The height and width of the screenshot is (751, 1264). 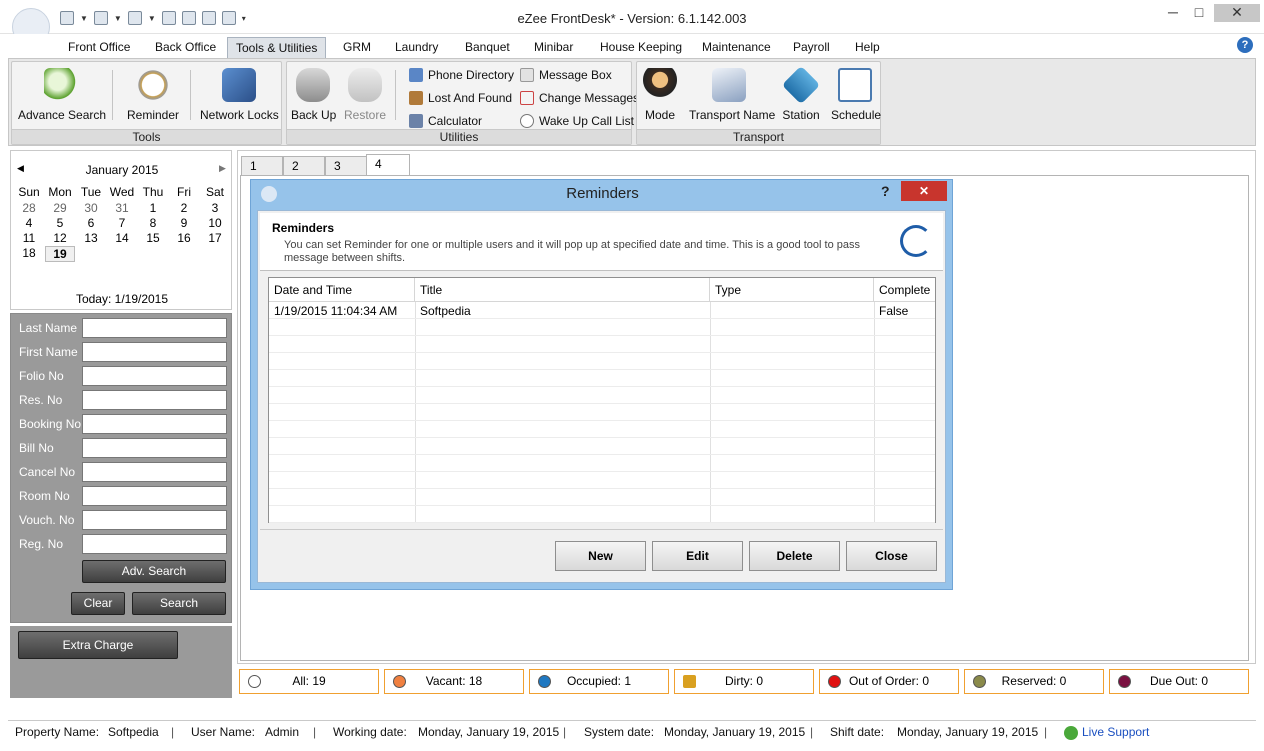 I want to click on calendar-day: 18, so click(x=29, y=253).